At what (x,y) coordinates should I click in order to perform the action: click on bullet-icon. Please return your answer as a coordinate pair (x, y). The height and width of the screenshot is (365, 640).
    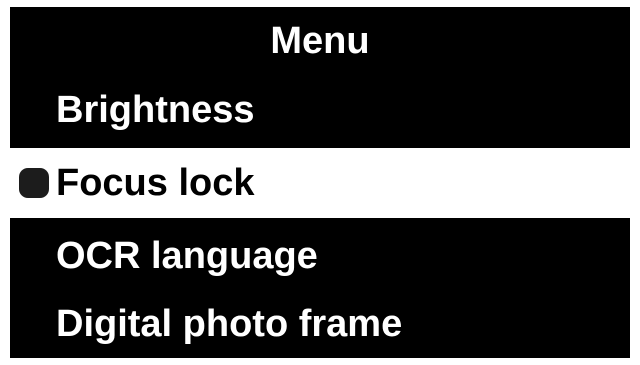
    Looking at the image, I should click on (34, 183).